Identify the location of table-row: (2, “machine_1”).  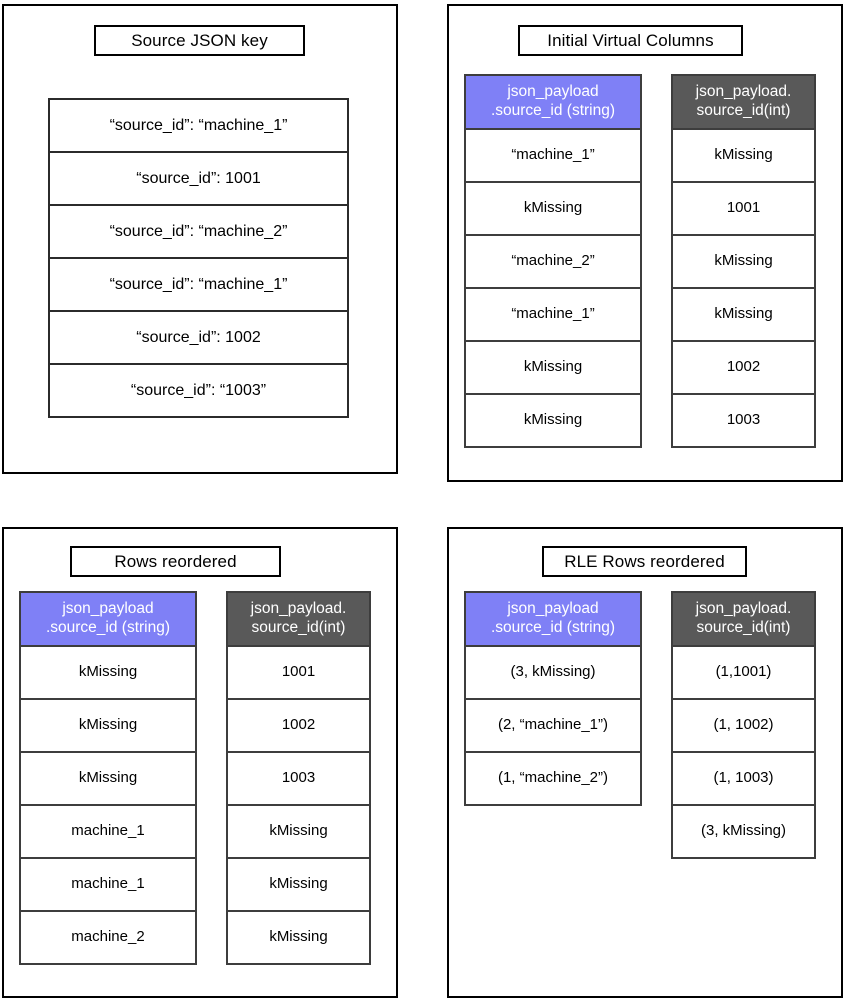
(553, 725).